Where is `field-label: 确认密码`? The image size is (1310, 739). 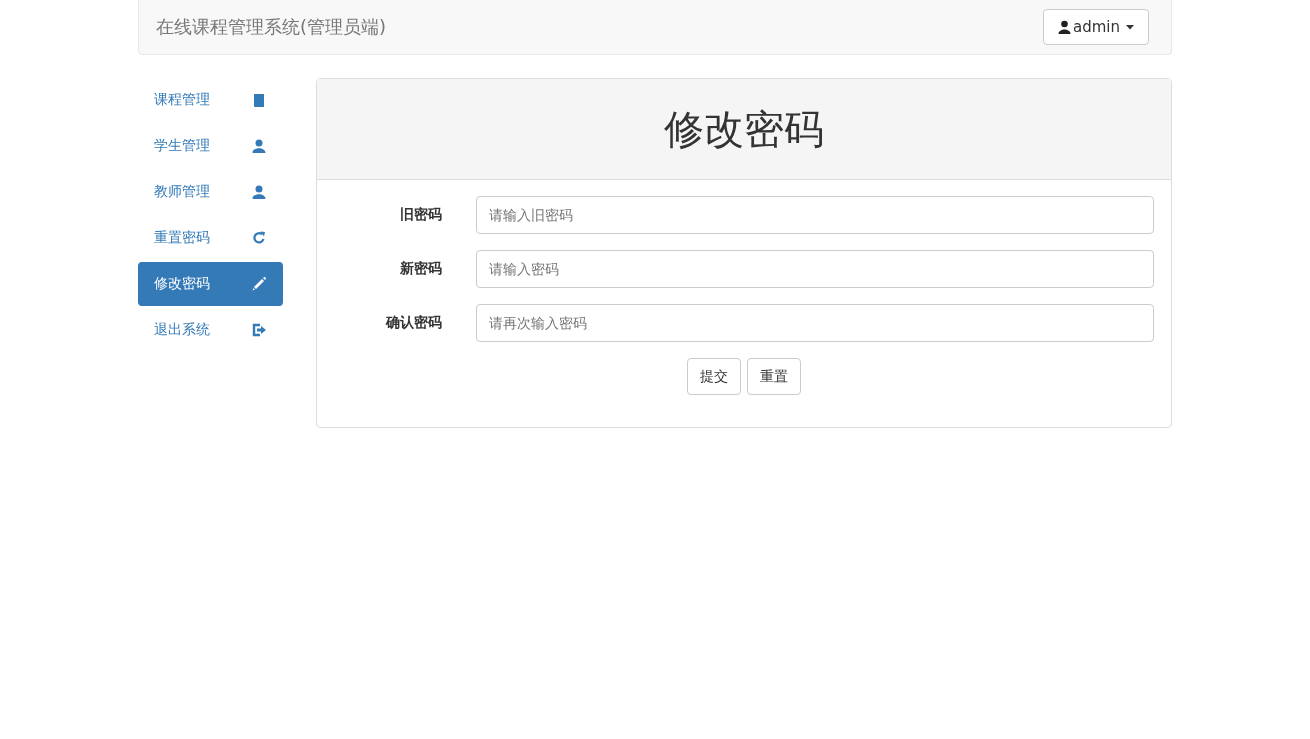
field-label: 确认密码 is located at coordinates (413, 323).